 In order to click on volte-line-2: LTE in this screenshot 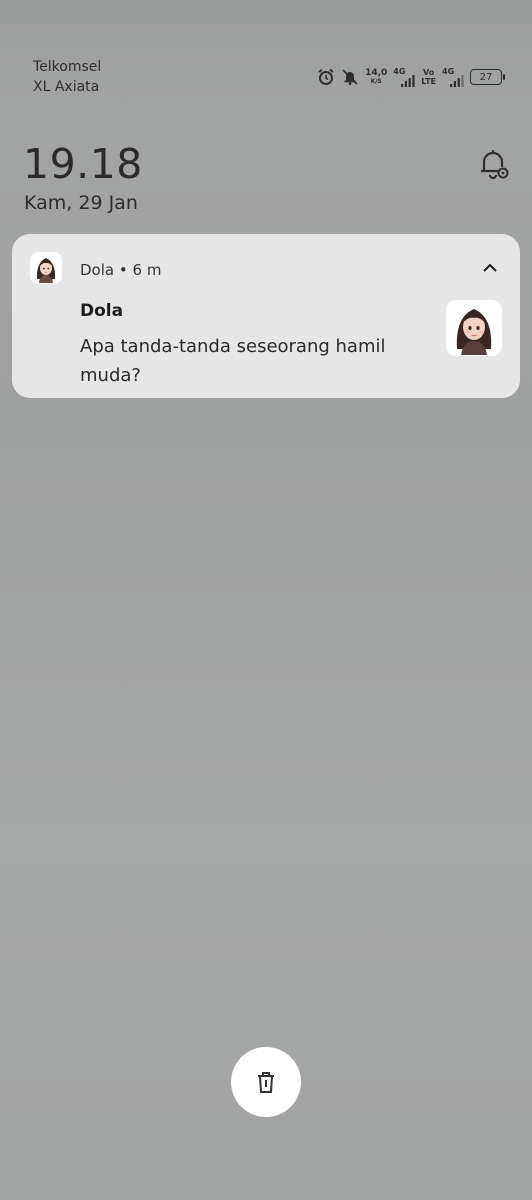, I will do `click(428, 81)`.